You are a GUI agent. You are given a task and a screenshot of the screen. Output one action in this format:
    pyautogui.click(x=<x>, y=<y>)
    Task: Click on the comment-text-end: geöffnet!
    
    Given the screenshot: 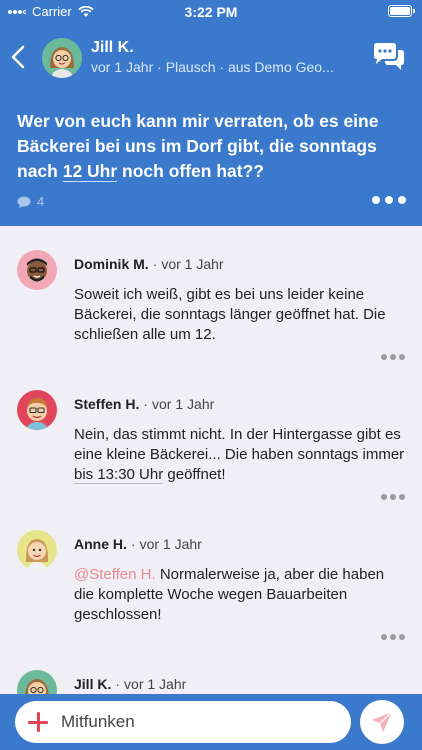 What is the action you would take?
    pyautogui.click(x=194, y=474)
    